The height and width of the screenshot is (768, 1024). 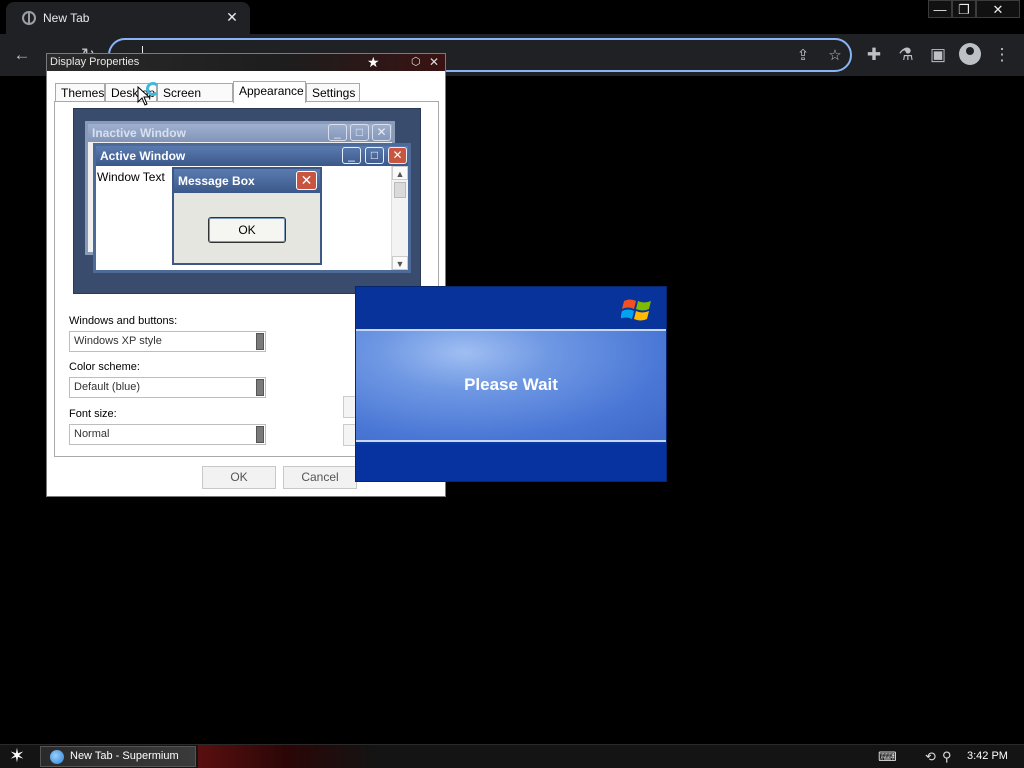 I want to click on please-wait-message: Please Wait, so click(x=511, y=384).